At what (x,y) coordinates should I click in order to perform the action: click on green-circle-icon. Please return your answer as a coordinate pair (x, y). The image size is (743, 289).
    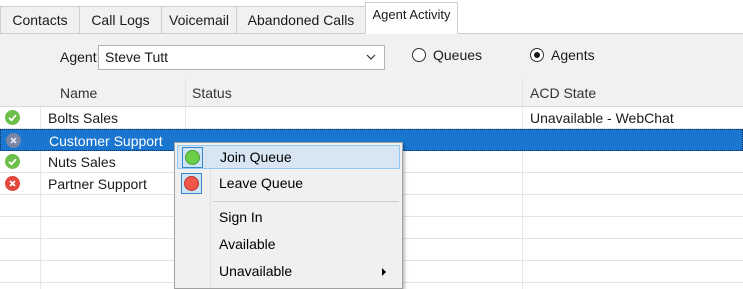
    Looking at the image, I should click on (192, 157).